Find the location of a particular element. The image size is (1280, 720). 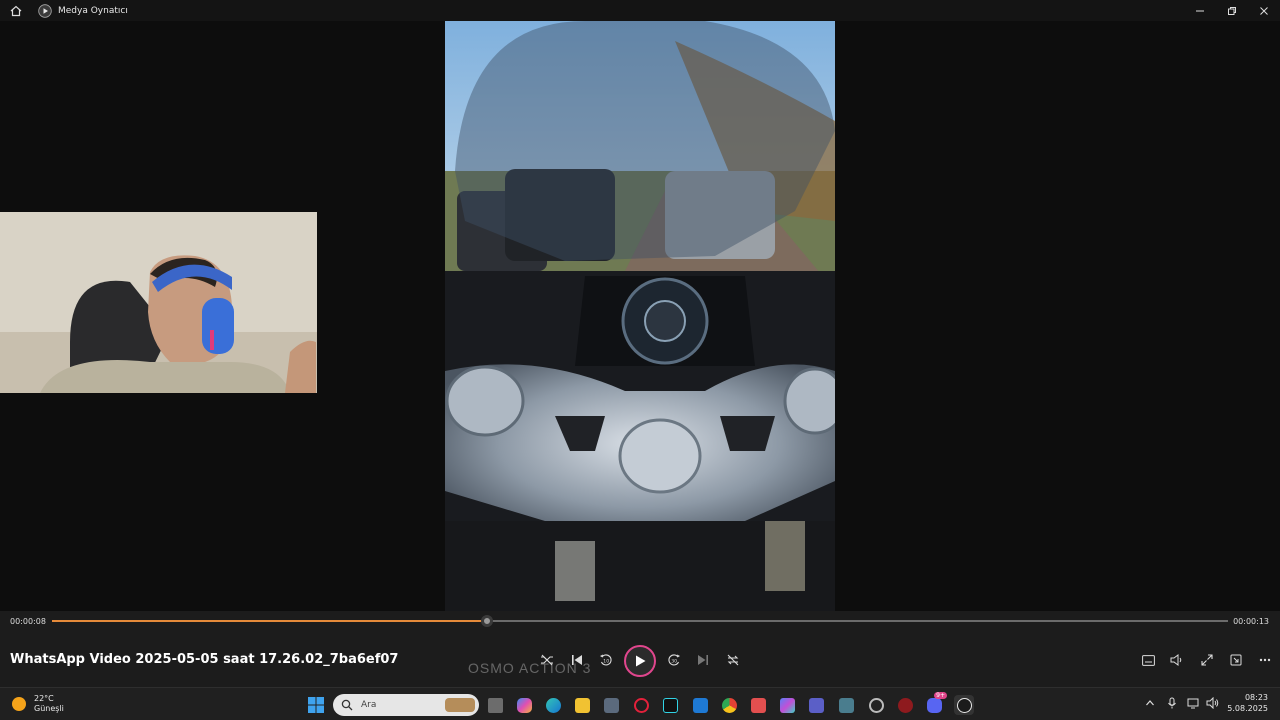

seek-bar is located at coordinates (640, 621).